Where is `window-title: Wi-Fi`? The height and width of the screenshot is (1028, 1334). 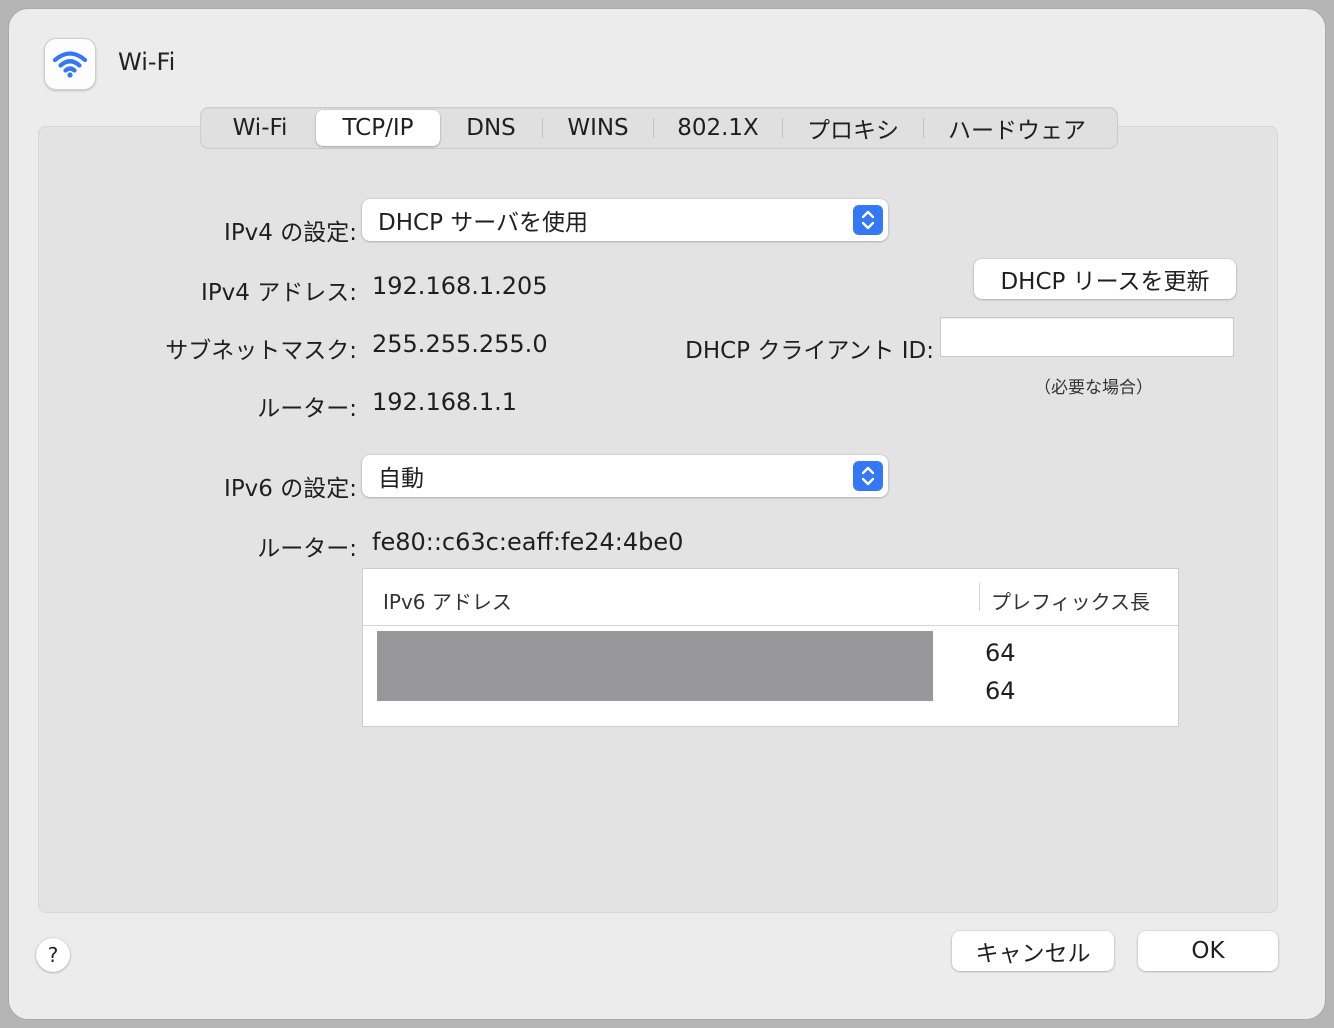
window-title: Wi-Fi is located at coordinates (147, 62).